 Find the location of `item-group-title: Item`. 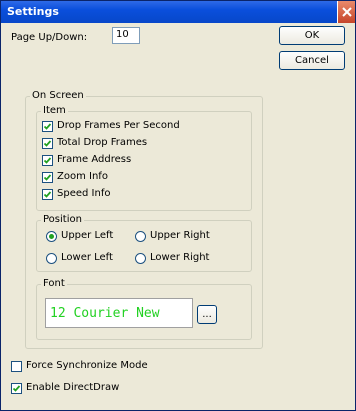

item-group-title: Item is located at coordinates (54, 110).